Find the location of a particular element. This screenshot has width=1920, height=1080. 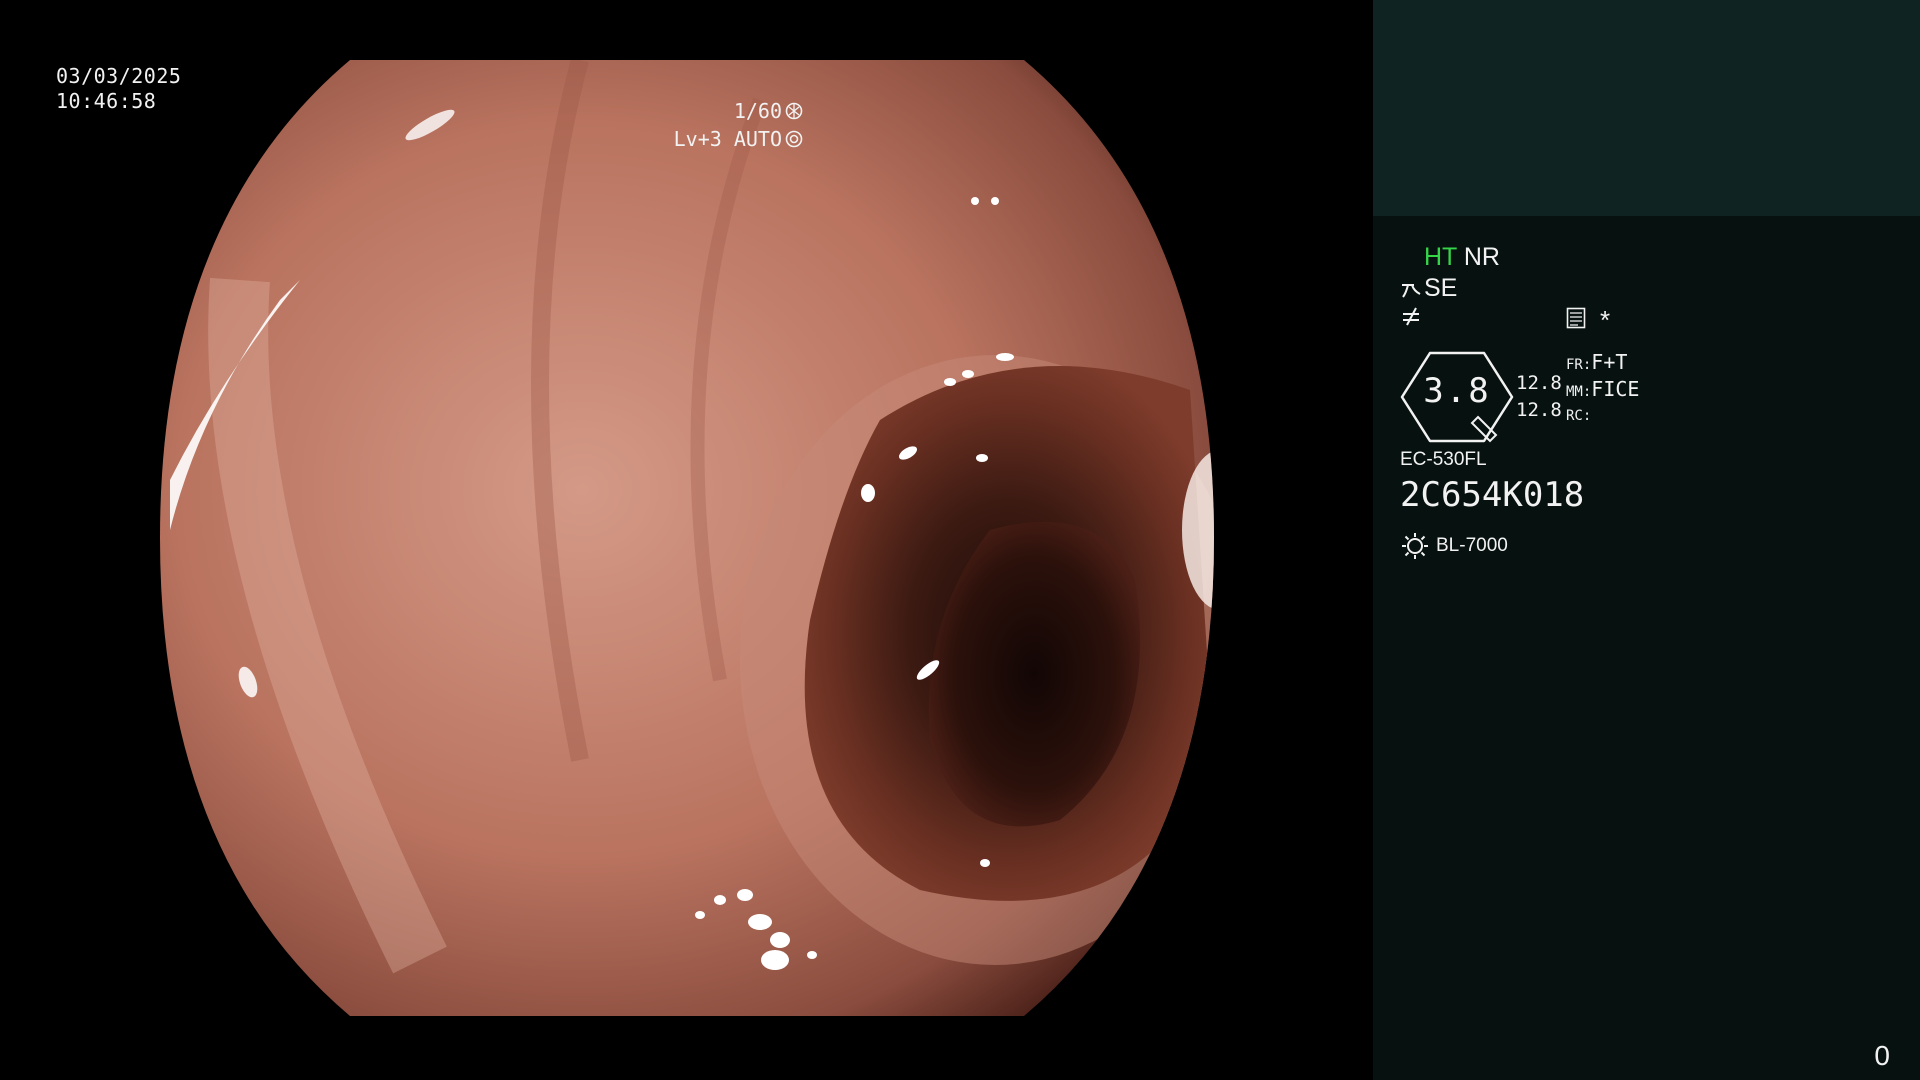

settings-column: FR:F+T MM:FICE RC: is located at coordinates (1602, 389).